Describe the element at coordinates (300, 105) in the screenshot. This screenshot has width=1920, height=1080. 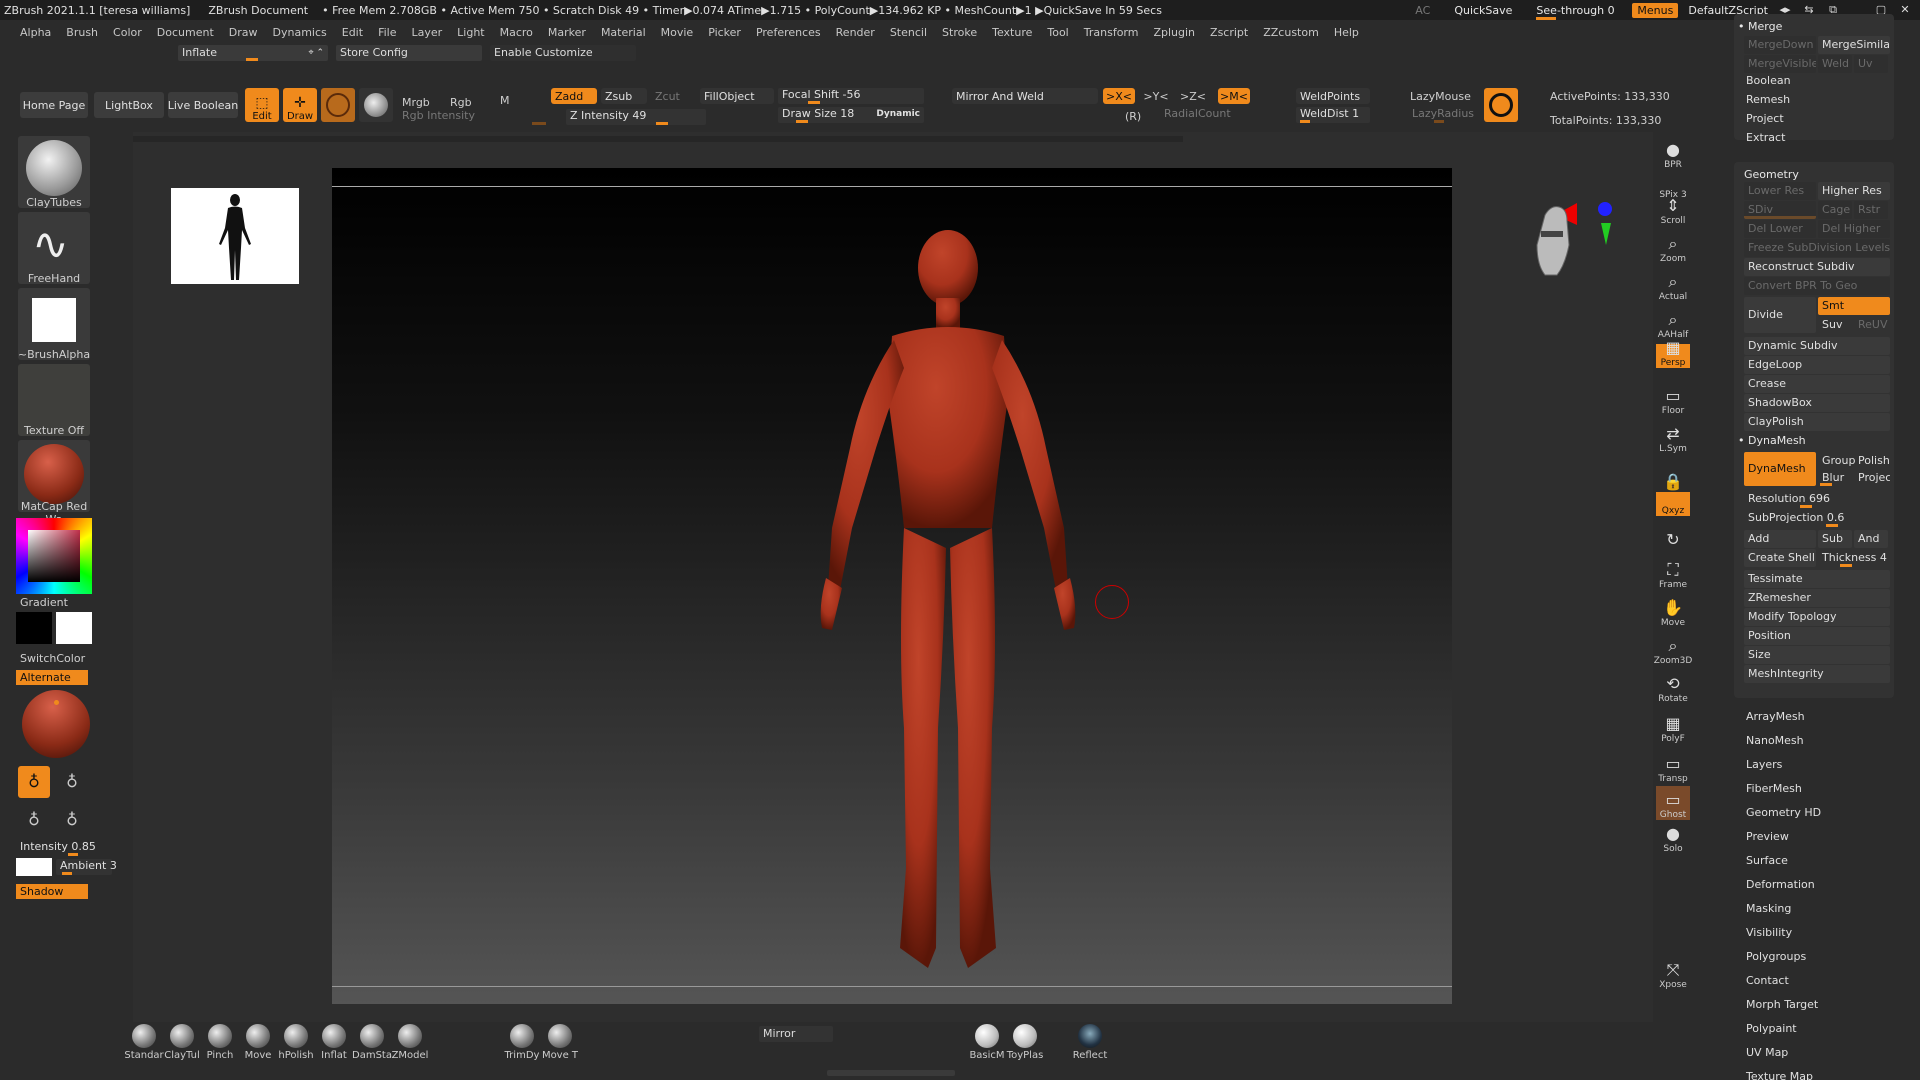
I see `draw-button: ✛ Draw` at that location.